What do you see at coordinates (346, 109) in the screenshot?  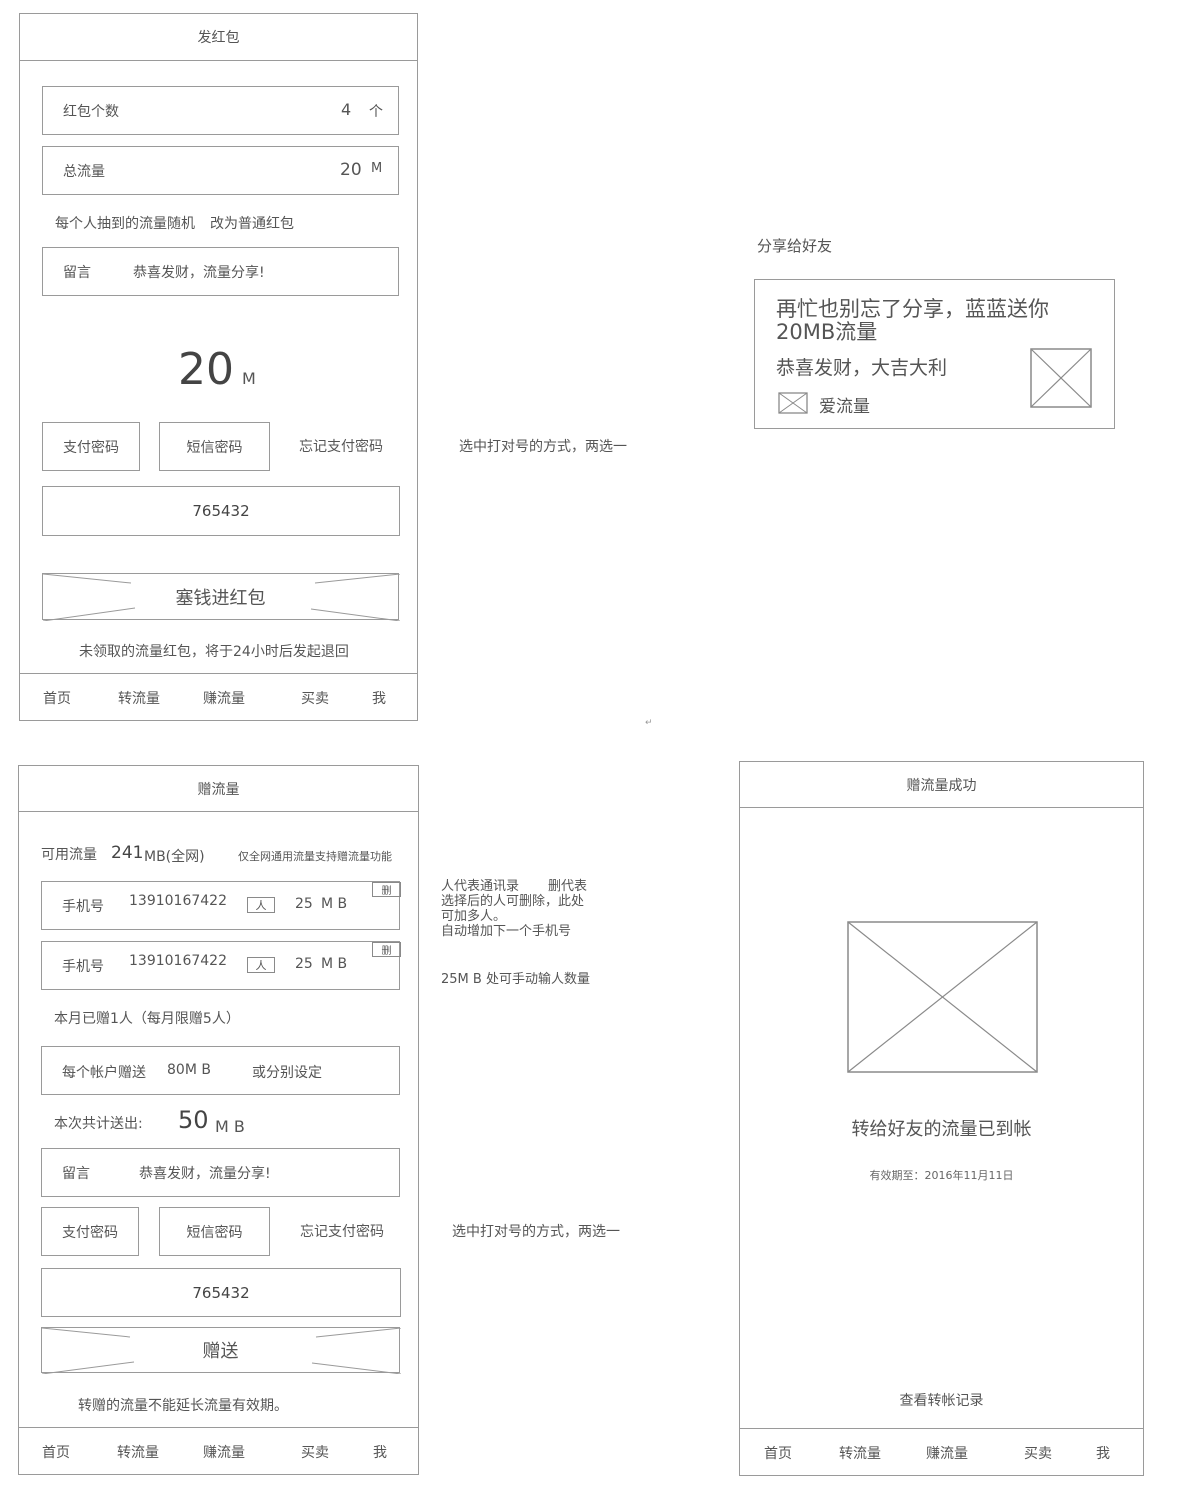 I see `packet-count-value: 4` at bounding box center [346, 109].